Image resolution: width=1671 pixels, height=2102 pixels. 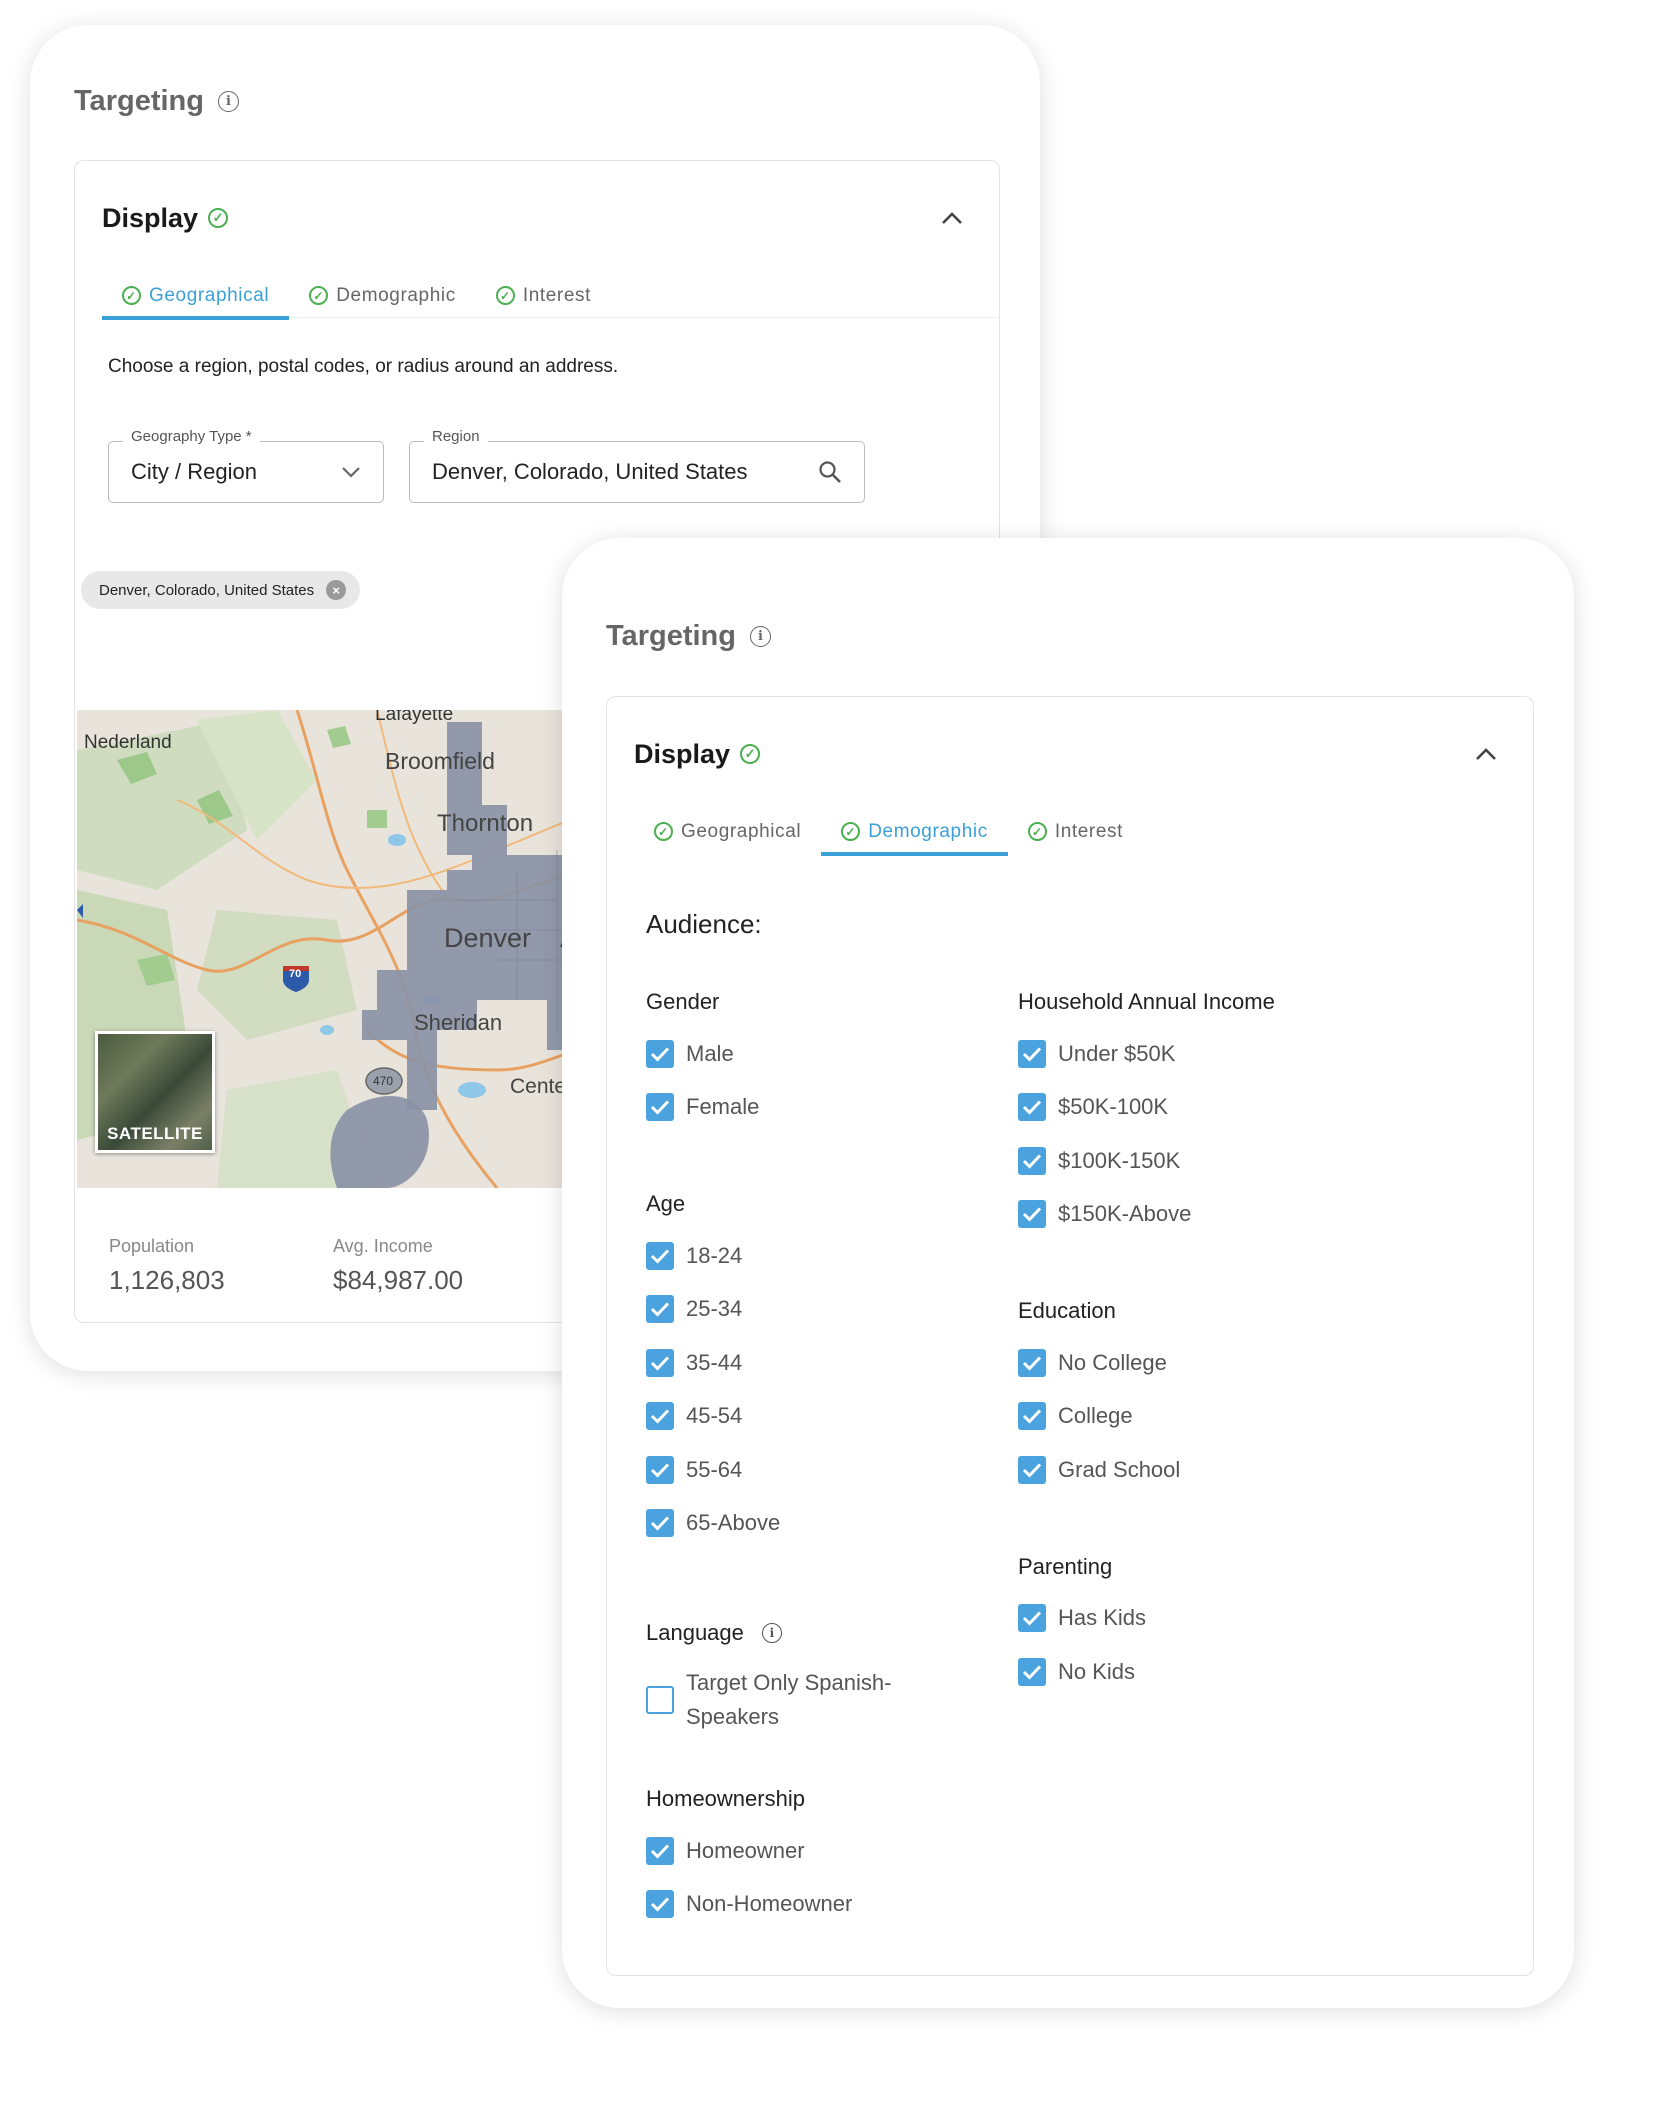 I want to click on checkbox-spanish-speakers: Target Only Spanish-Speakers, so click(x=811, y=1700).